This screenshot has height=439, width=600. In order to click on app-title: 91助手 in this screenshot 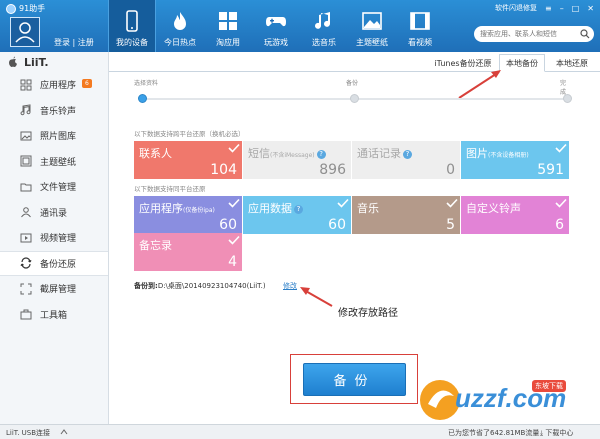, I will do `click(25, 8)`.